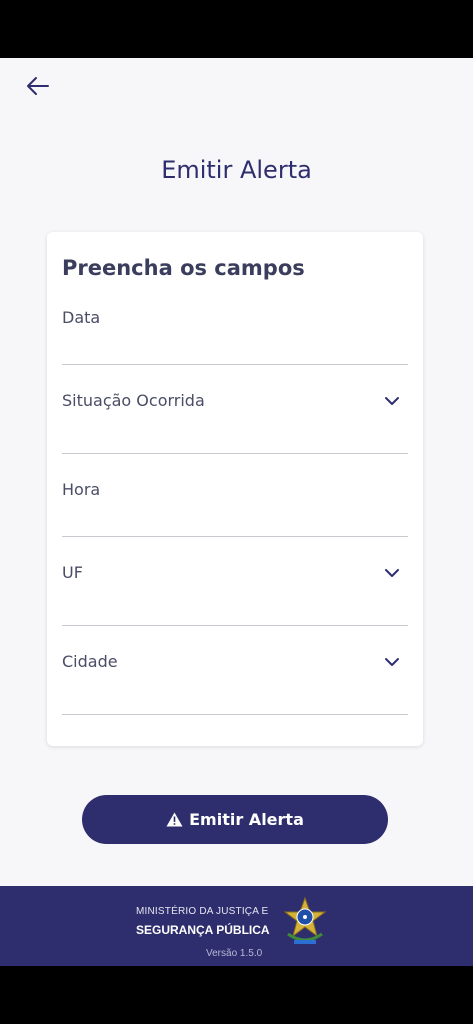 This screenshot has width=473, height=1024. I want to click on uf-select: UF, so click(235, 594).